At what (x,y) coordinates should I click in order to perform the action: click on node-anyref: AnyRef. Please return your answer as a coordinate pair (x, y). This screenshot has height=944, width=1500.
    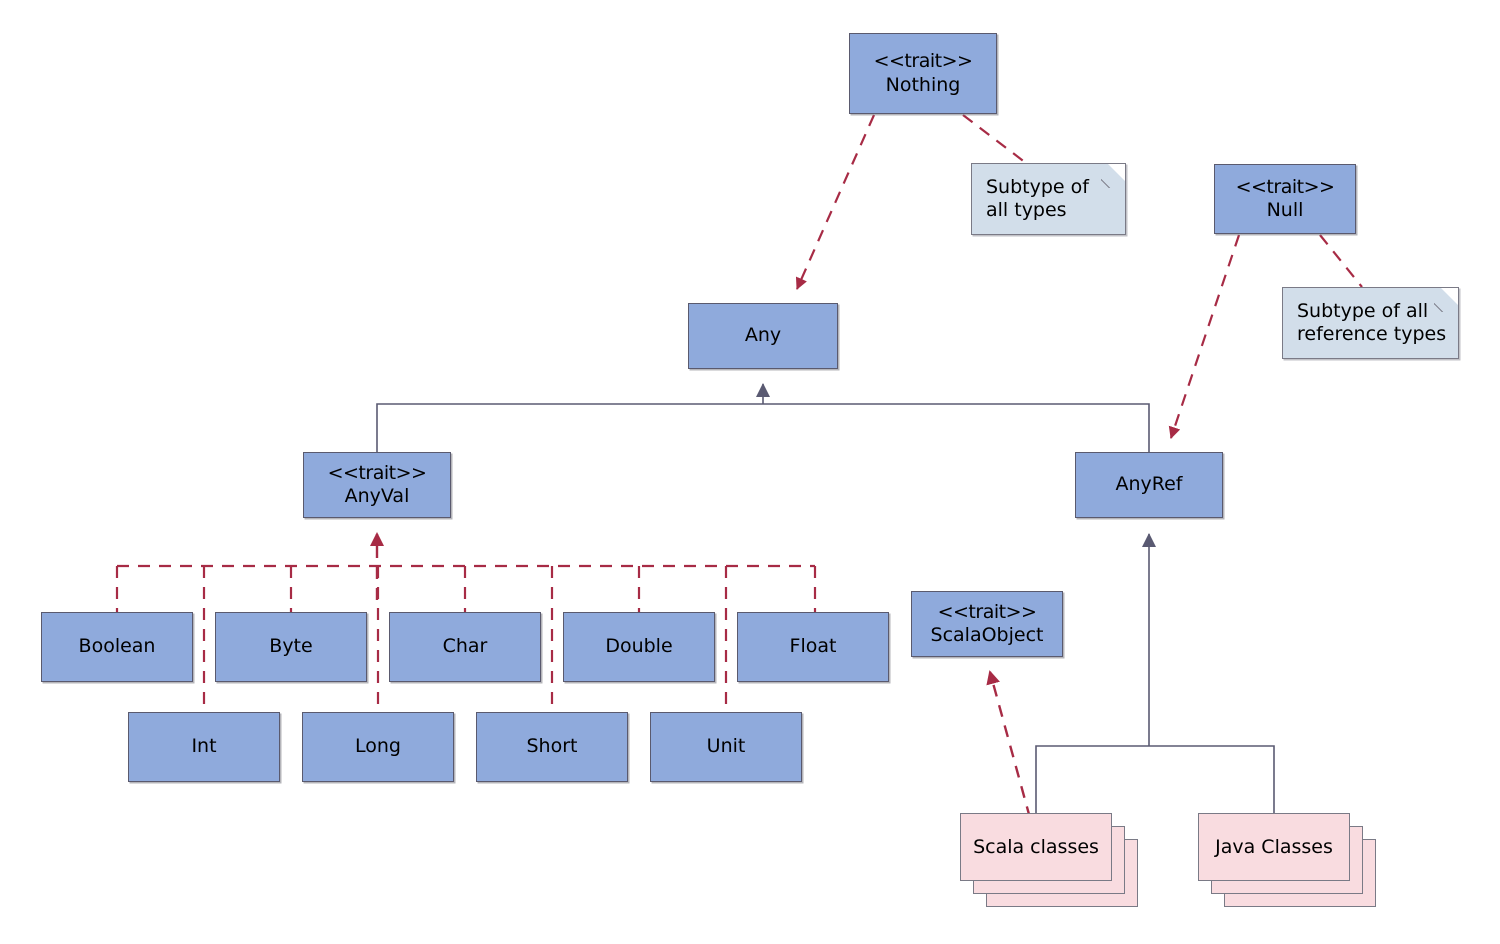
    Looking at the image, I should click on (1149, 485).